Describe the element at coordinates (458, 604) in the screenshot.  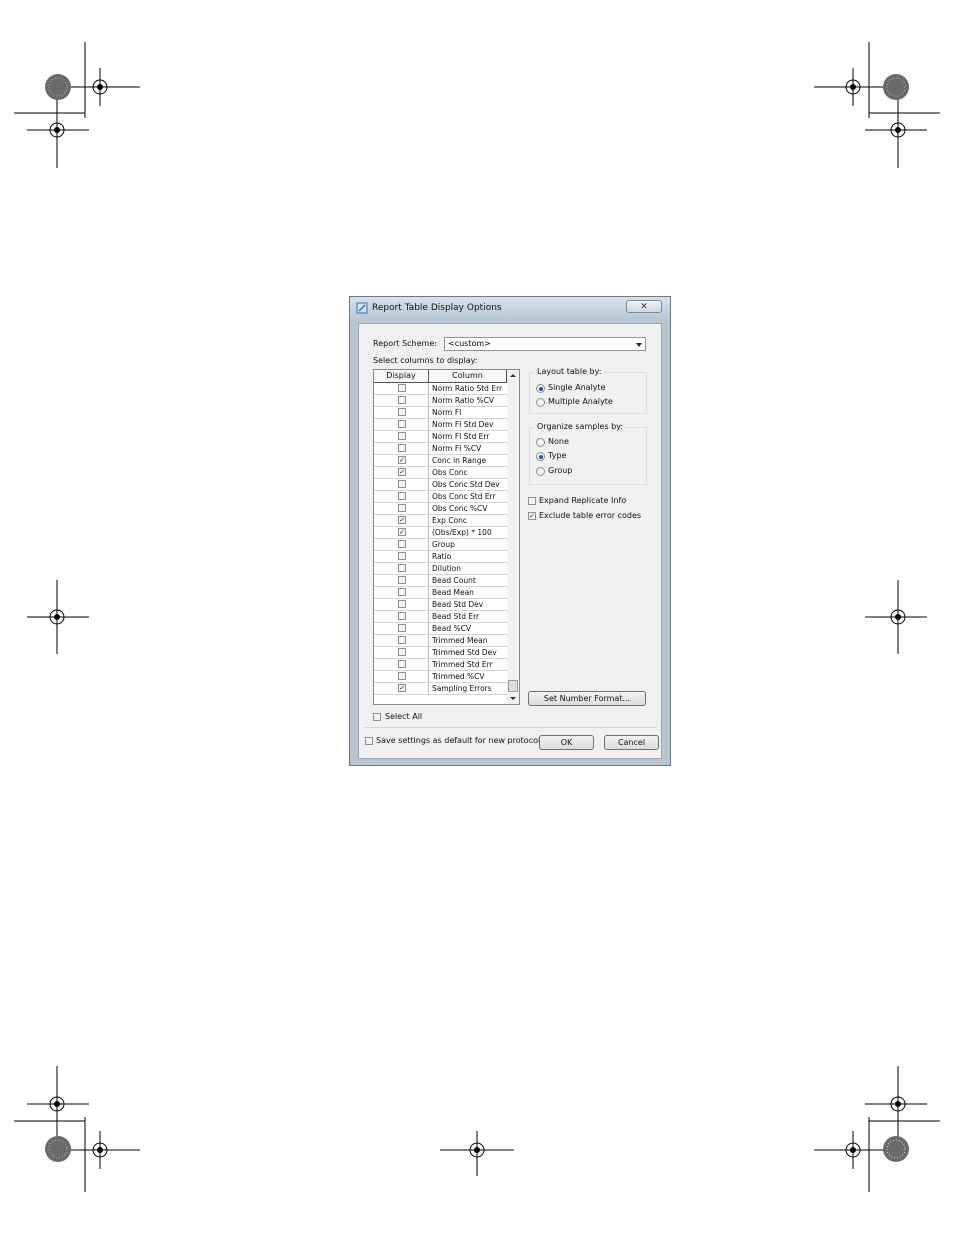
I see `column-name-cell: Bead Std Dev` at that location.